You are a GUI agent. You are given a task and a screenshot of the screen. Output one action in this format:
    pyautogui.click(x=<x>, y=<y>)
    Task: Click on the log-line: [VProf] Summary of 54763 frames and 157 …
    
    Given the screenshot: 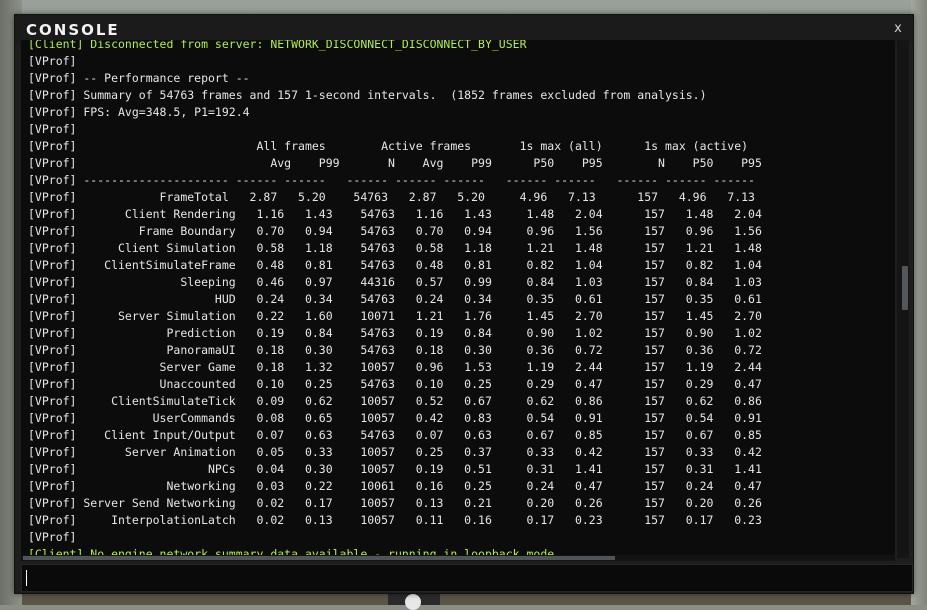 What is the action you would take?
    pyautogui.click(x=367, y=95)
    